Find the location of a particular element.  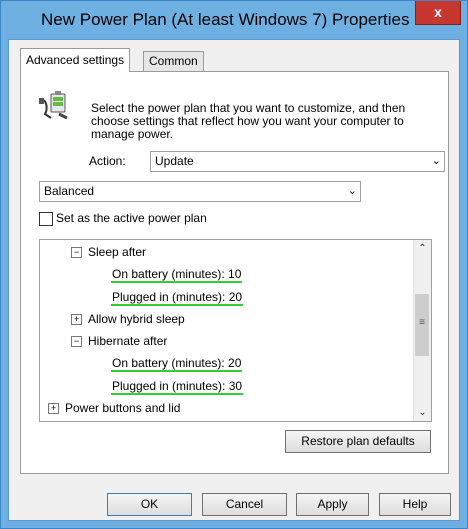

setting-hibernate-on-battery: On battery (minutes): 20 is located at coordinates (177, 363).